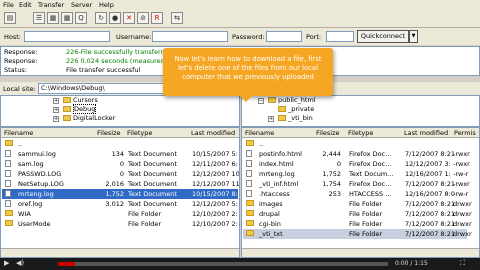  Describe the element at coordinates (331, 154) in the screenshot. I see `file-size: 2,444` at that location.